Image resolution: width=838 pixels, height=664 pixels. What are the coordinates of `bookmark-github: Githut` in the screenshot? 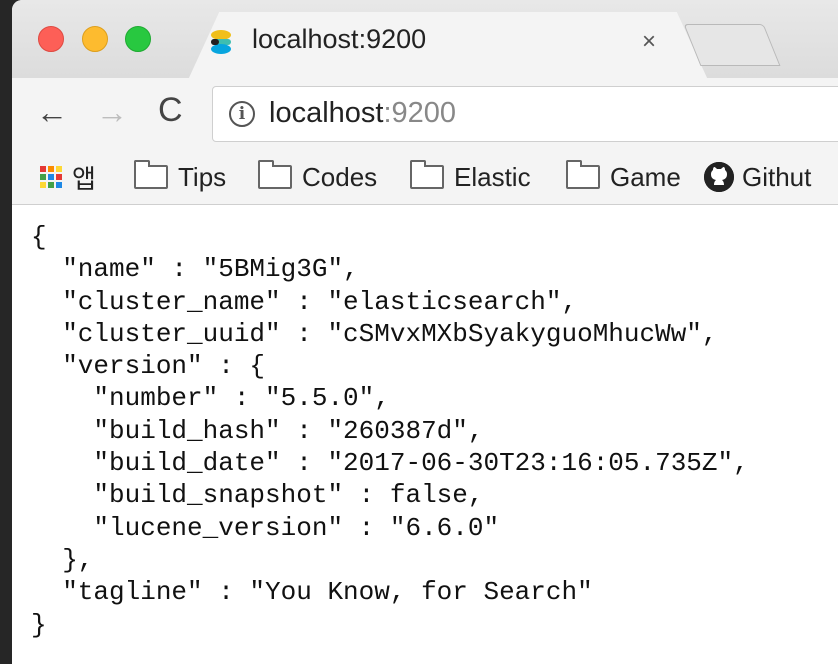 It's located at (757, 177).